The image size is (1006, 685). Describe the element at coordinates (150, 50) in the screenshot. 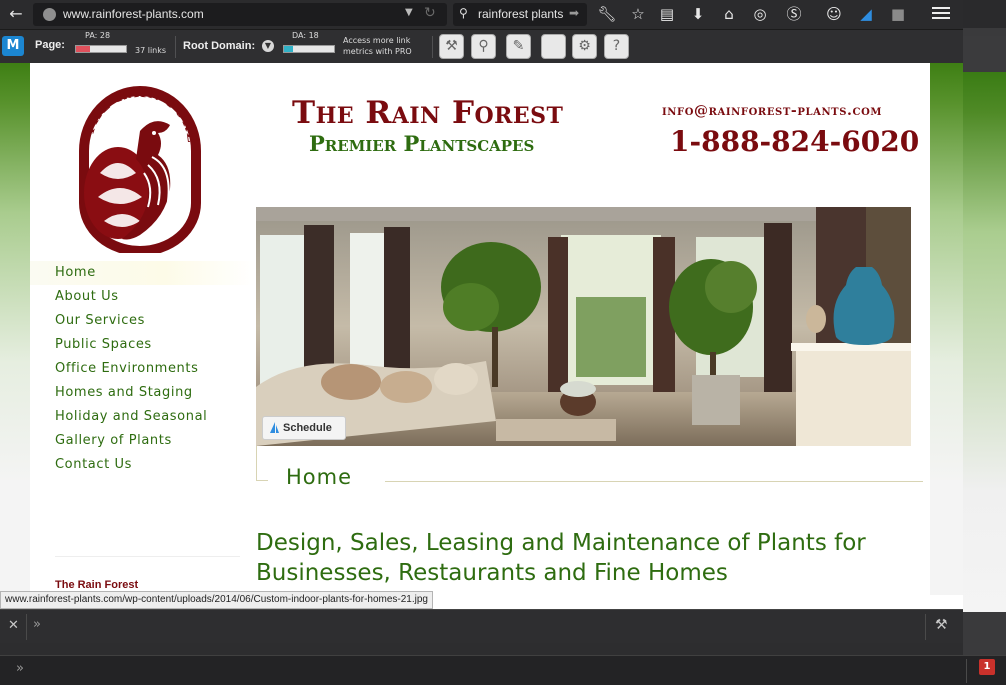

I see `links-count: 37 links` at that location.